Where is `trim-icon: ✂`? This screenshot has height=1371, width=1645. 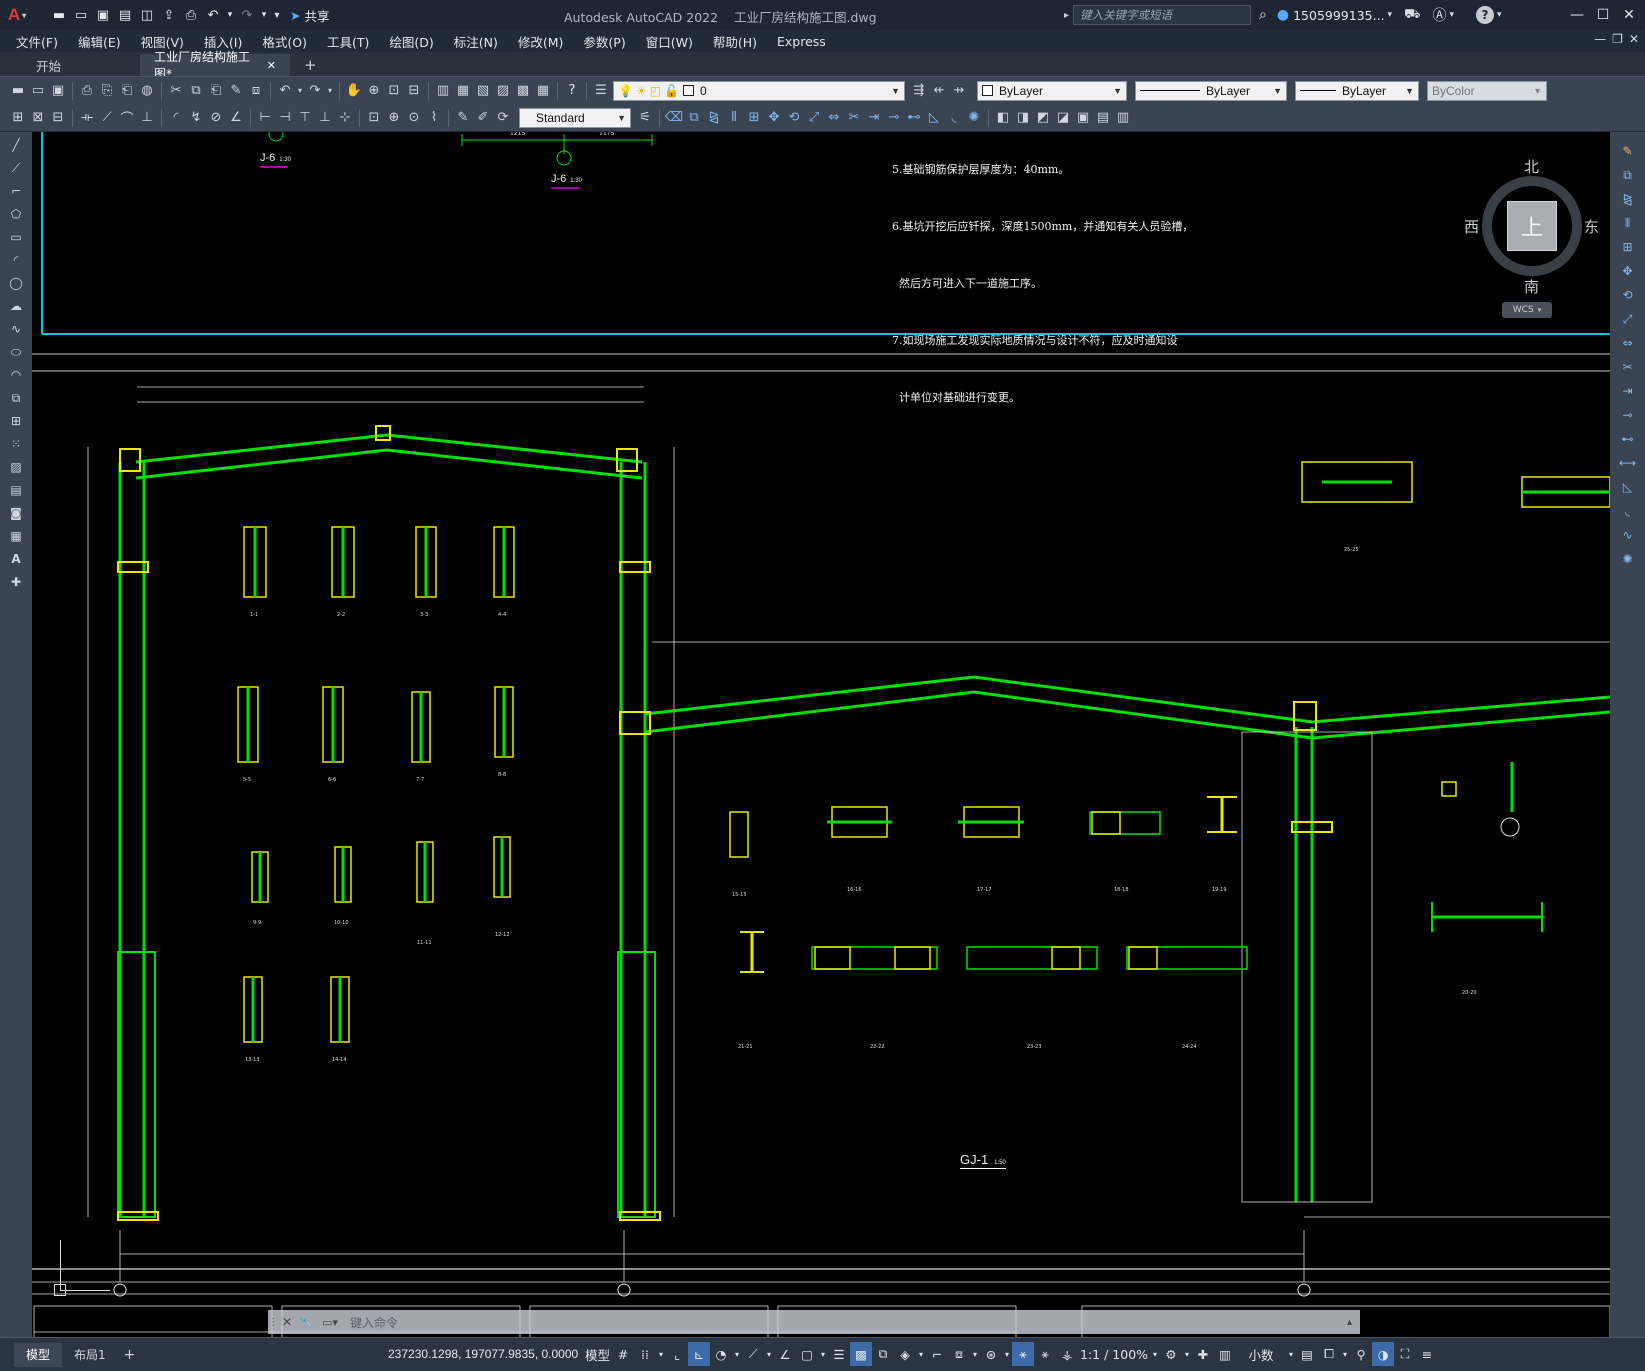 trim-icon: ✂ is located at coordinates (854, 118).